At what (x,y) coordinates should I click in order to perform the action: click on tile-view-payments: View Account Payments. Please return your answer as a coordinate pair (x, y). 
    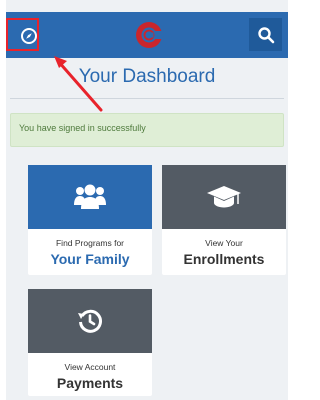
    Looking at the image, I should click on (90, 342).